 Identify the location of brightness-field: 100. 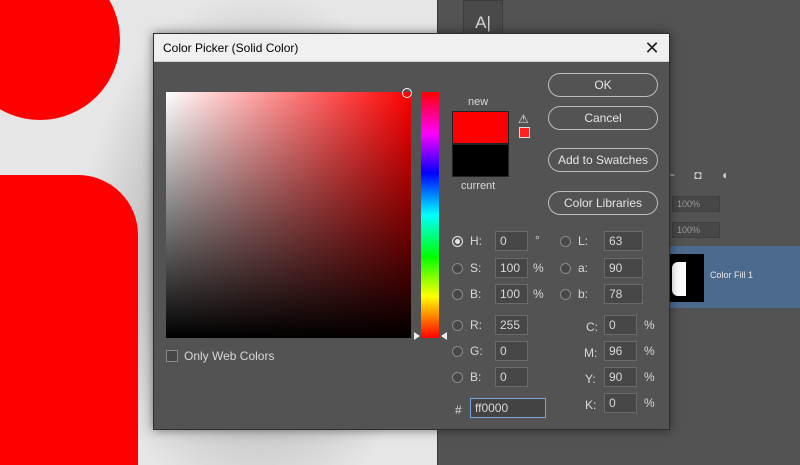
(511, 294).